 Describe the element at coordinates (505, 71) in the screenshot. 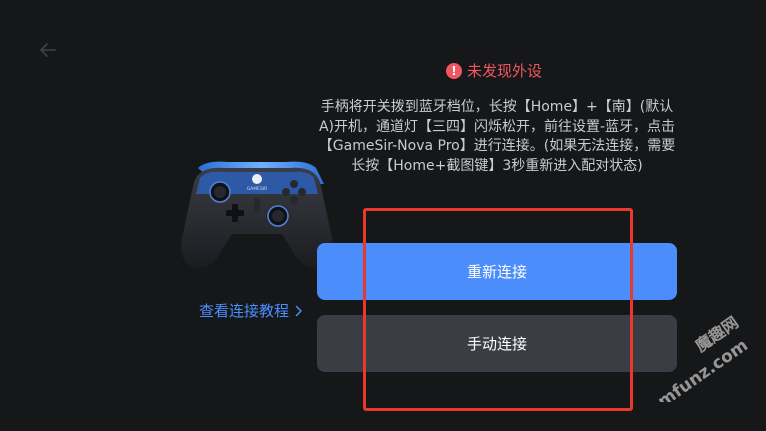

I see `alert-text: 未发现外设` at that location.